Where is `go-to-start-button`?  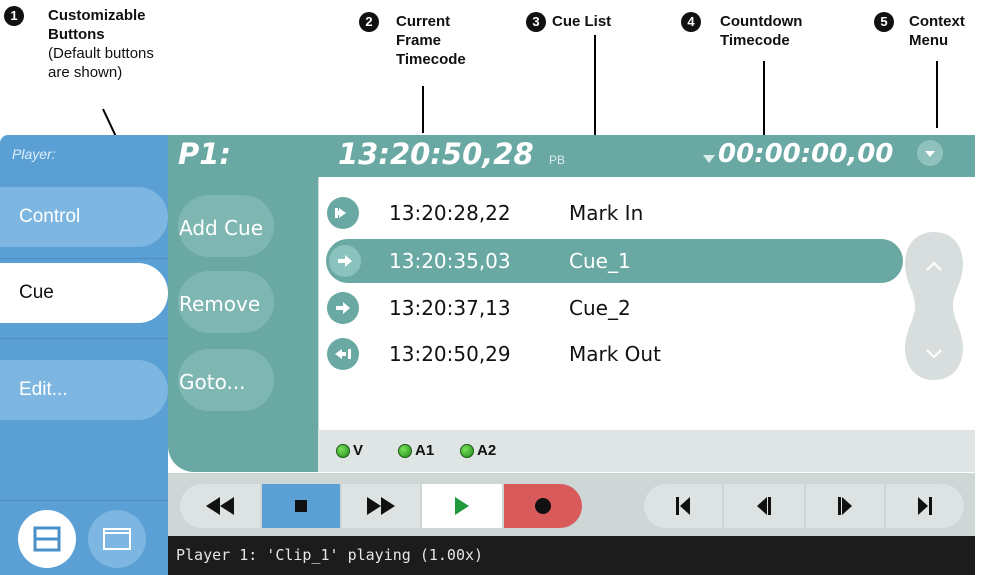
go-to-start-button is located at coordinates (683, 506).